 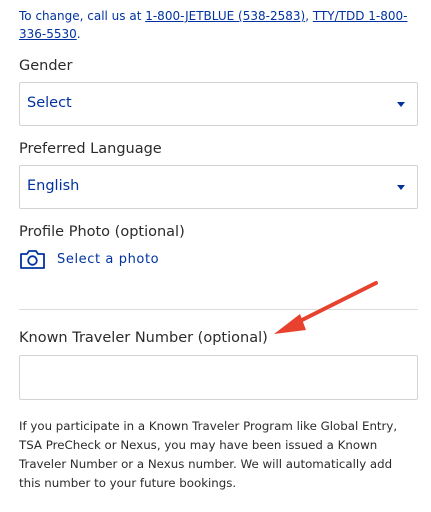 I want to click on language-label: Preferred Language, so click(x=90, y=149).